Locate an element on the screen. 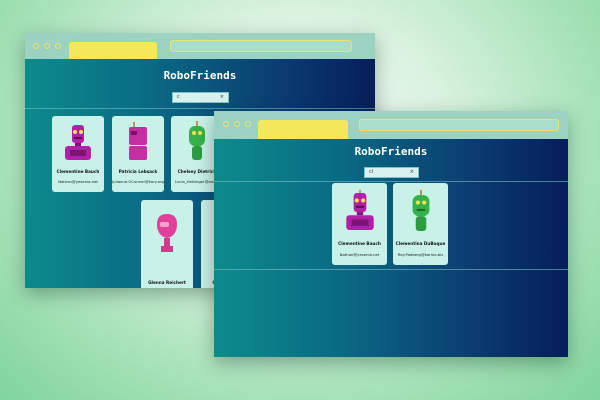 This screenshot has height=400, width=600. search-input: cl × is located at coordinates (391, 172).